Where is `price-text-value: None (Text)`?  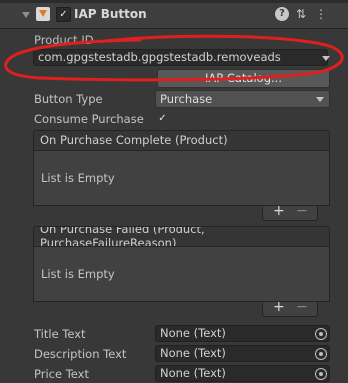 price-text-value: None (Text) is located at coordinates (193, 373).